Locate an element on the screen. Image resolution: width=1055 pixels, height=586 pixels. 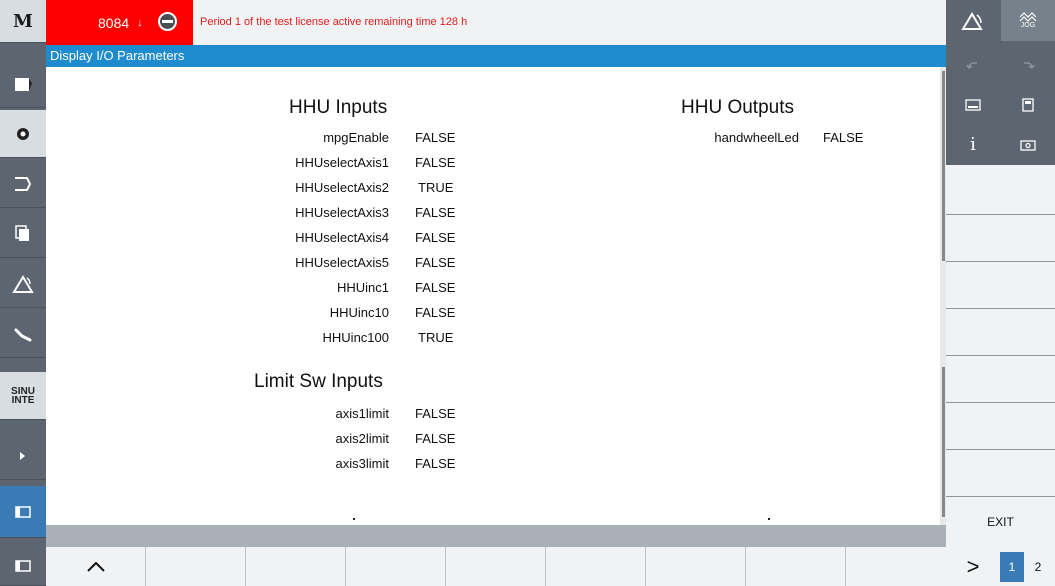
softkey-v3 is located at coordinates (1000, 285).